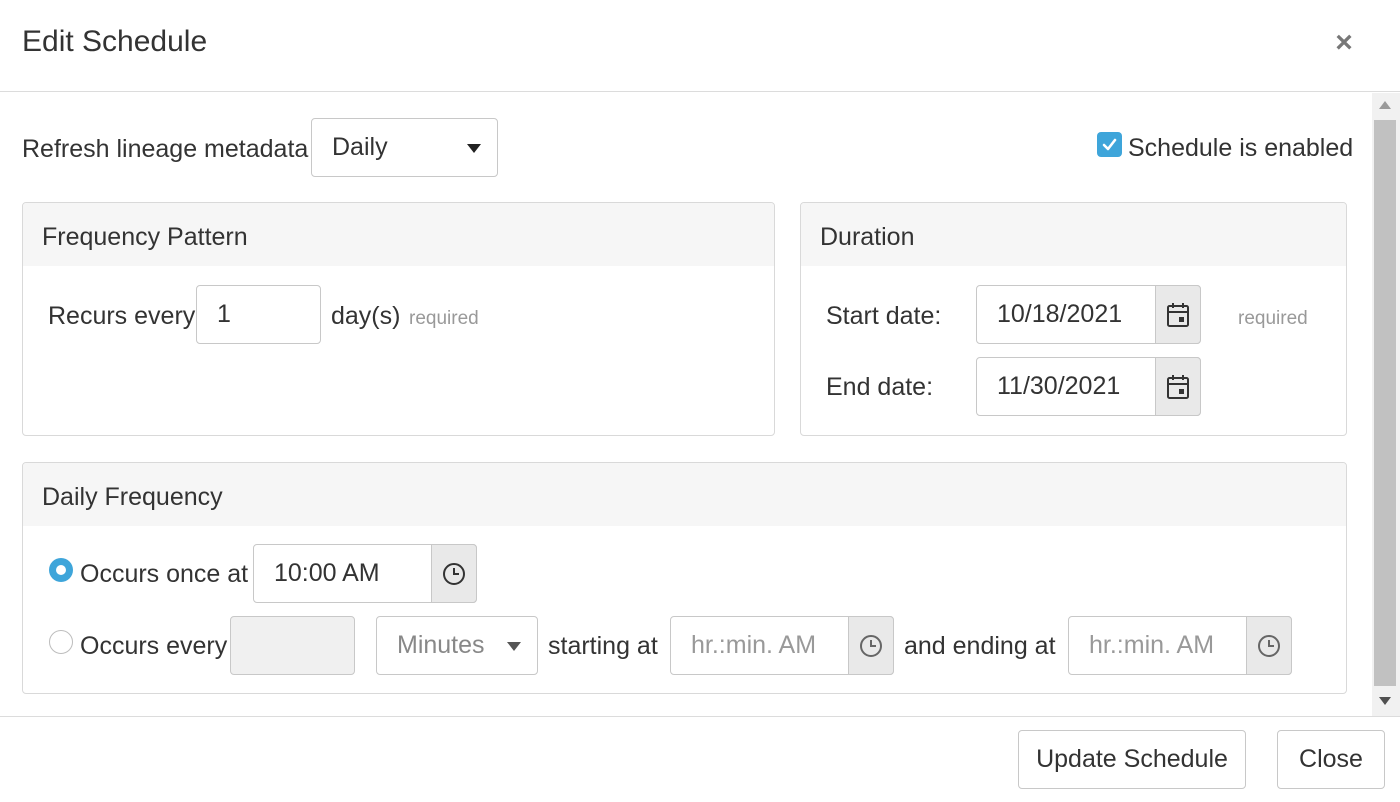 This screenshot has height=802, width=1400. What do you see at coordinates (1073, 234) in the screenshot?
I see `duration-header: Duration` at bounding box center [1073, 234].